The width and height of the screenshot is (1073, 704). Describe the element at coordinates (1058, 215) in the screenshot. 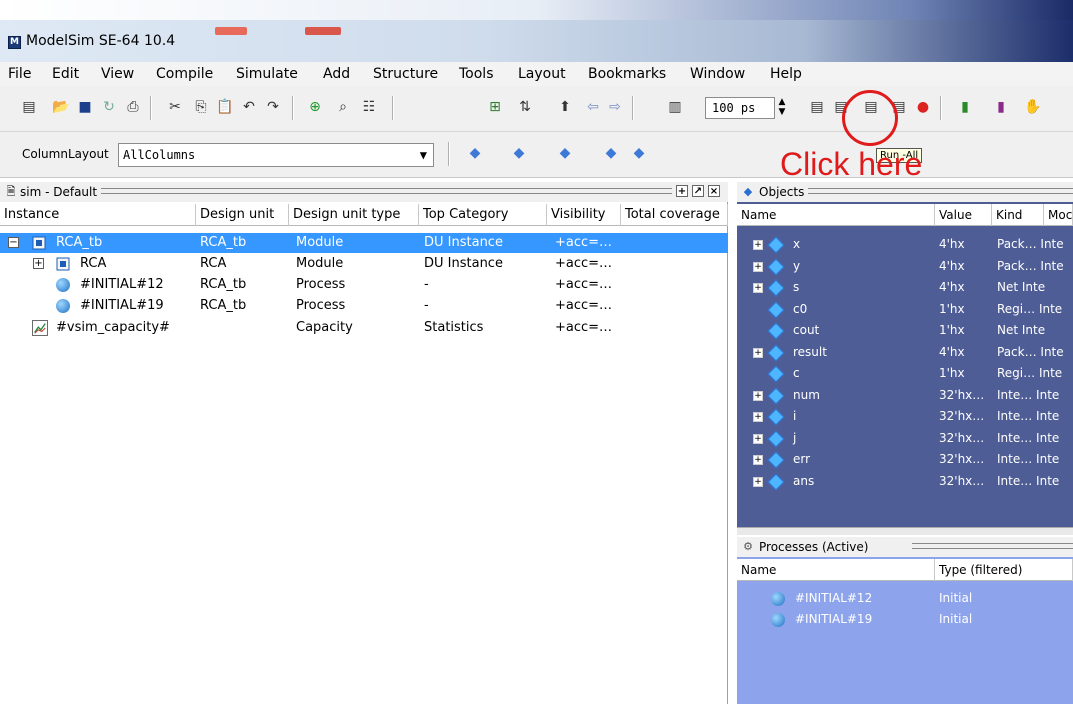

I see `column-mode: Moc` at that location.